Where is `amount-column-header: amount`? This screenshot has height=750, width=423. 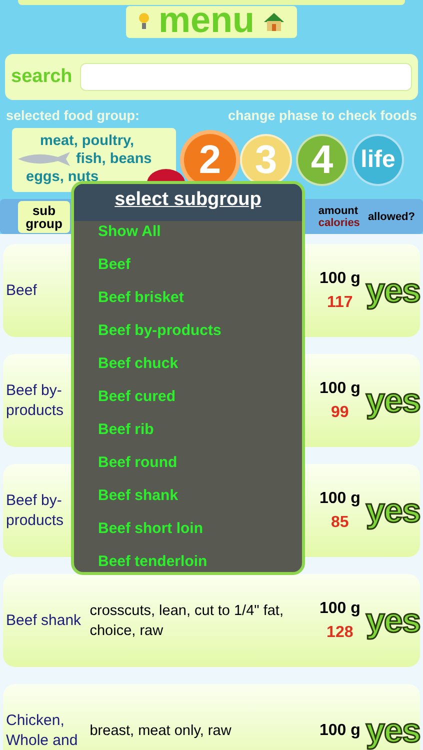 amount-column-header: amount is located at coordinates (339, 210).